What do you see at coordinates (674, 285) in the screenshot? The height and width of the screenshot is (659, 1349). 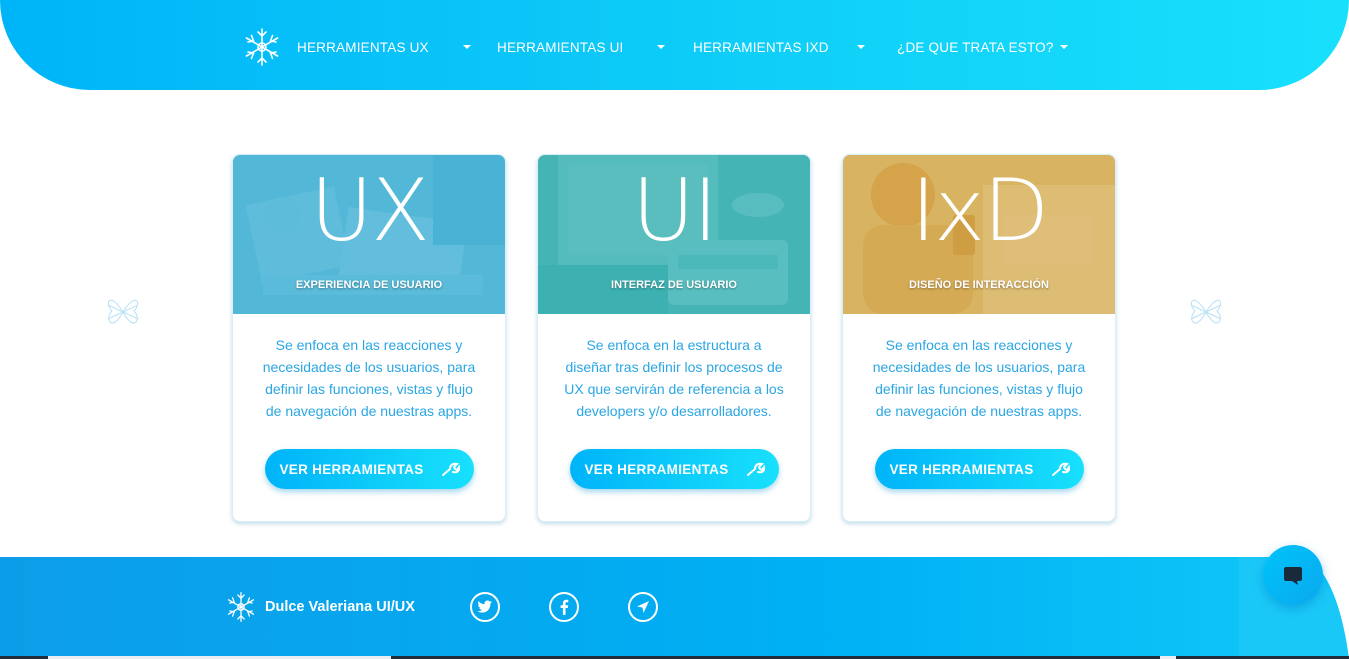 I see `card-subtitle-ui: INTERFAZ DE USUARIO` at bounding box center [674, 285].